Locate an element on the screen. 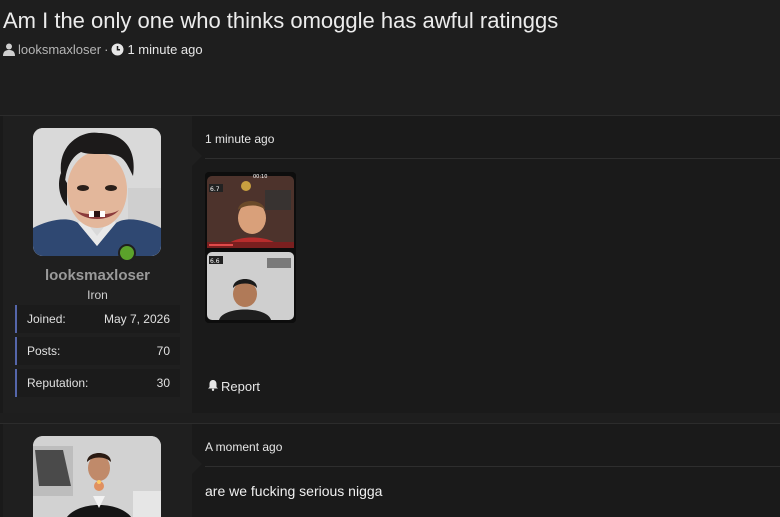  user-icon is located at coordinates (9, 49).